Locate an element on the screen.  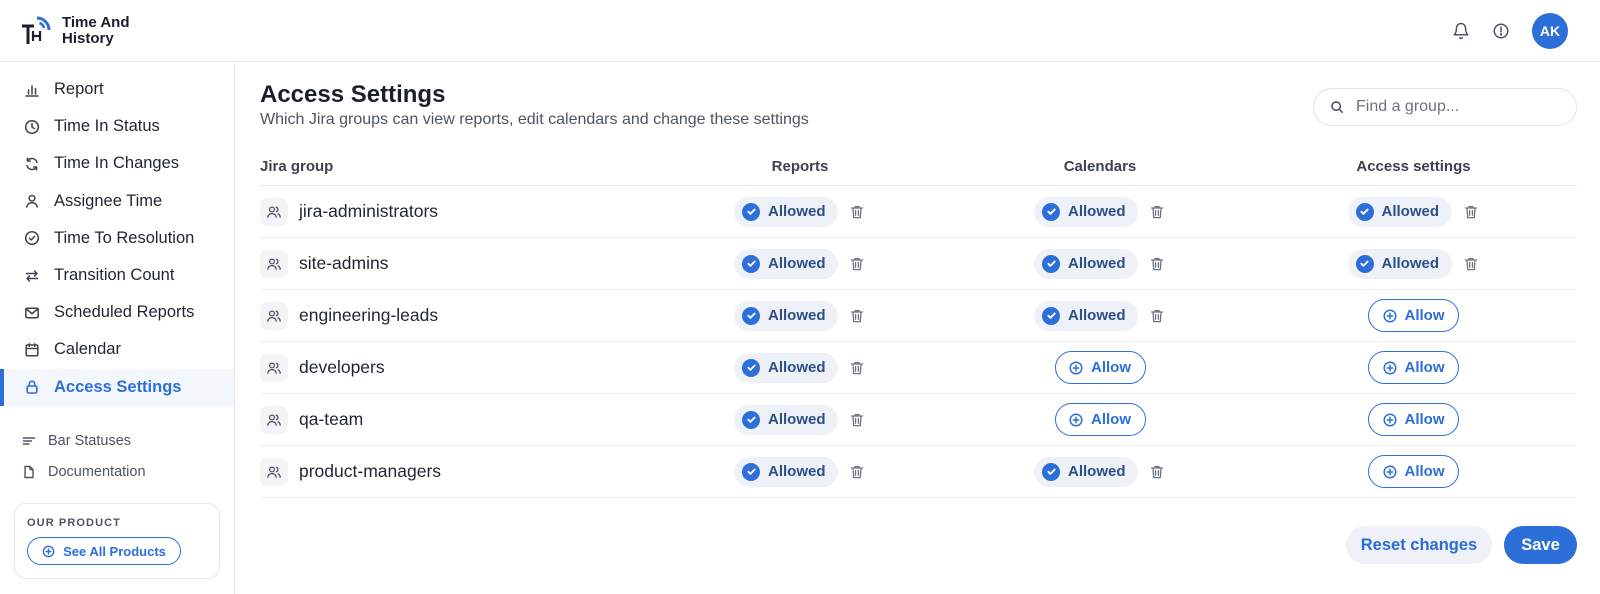
save-button: Save is located at coordinates (1540, 545).